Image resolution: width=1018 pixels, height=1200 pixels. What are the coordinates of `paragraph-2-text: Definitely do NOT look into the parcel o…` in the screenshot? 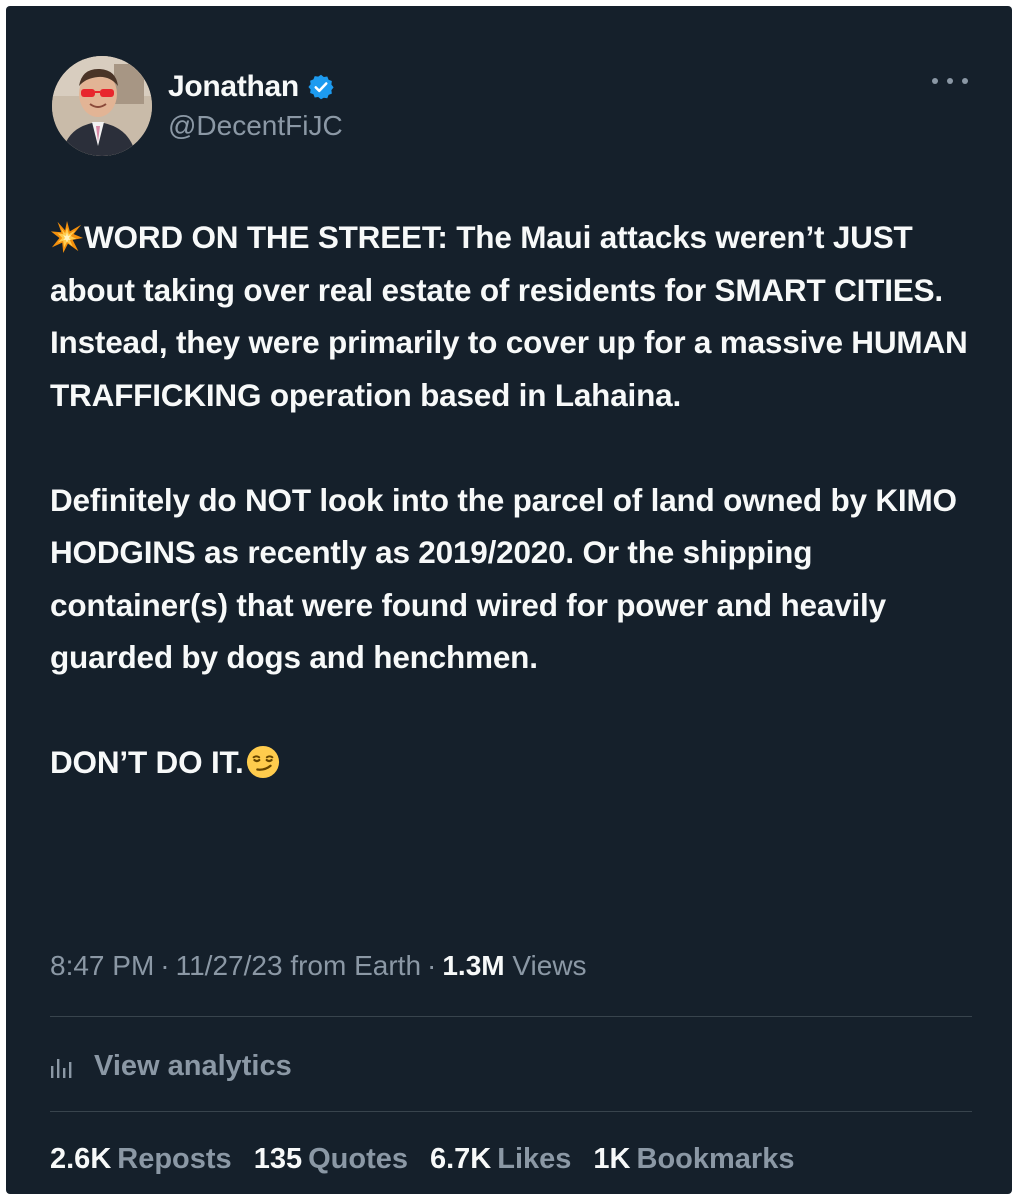 It's located at (503, 578).